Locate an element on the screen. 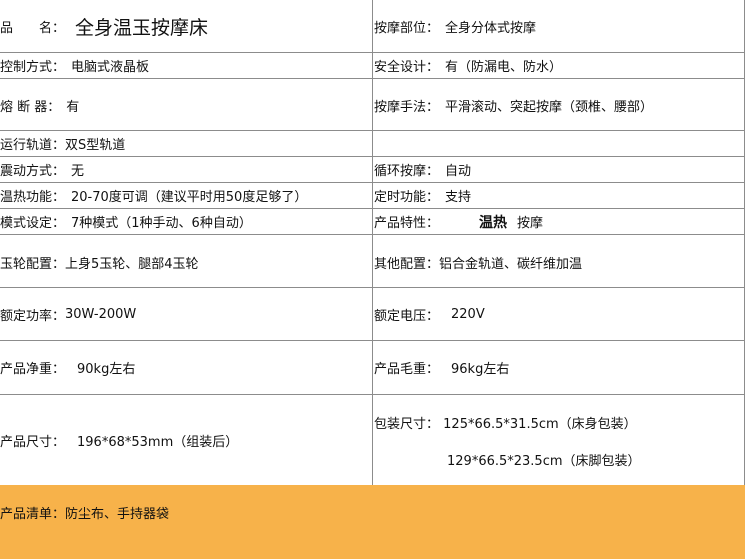 Image resolution: width=745 pixels, height=559 pixels. table-row: 品 名： 全身温玉按摩床 按摩部位： 全身分体式按摩 is located at coordinates (372, 26).